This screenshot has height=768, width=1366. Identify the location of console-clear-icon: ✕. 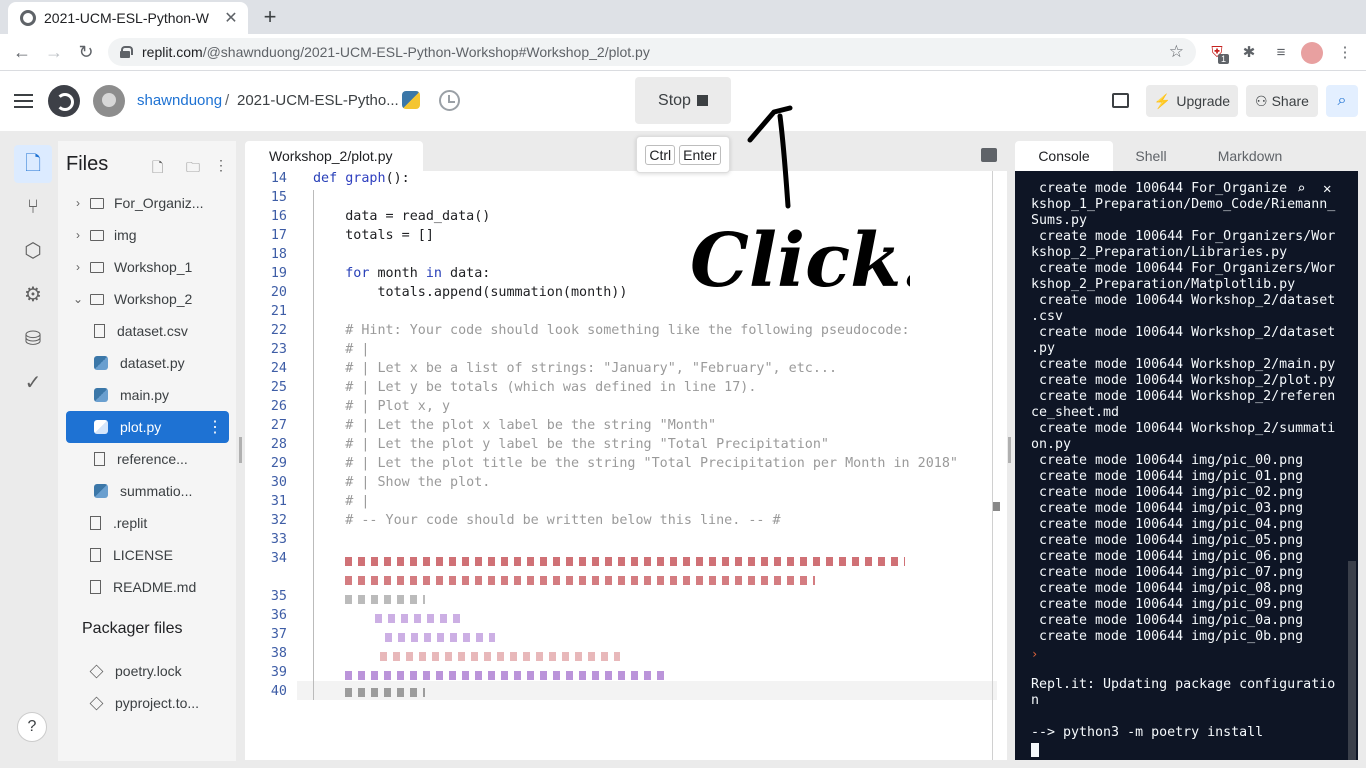
(1327, 189).